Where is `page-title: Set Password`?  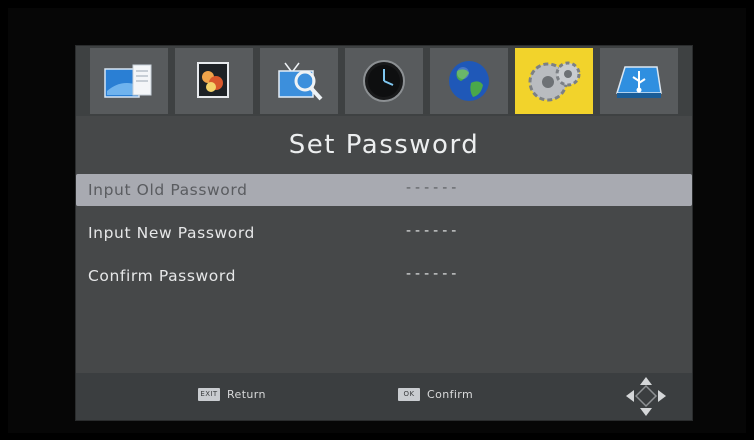
page-title: Set Password is located at coordinates (384, 145).